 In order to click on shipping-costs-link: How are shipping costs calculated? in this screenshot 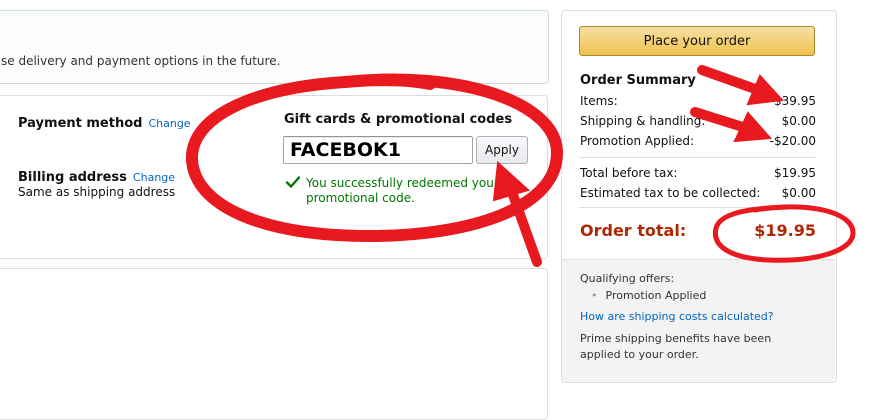, I will do `click(677, 316)`.